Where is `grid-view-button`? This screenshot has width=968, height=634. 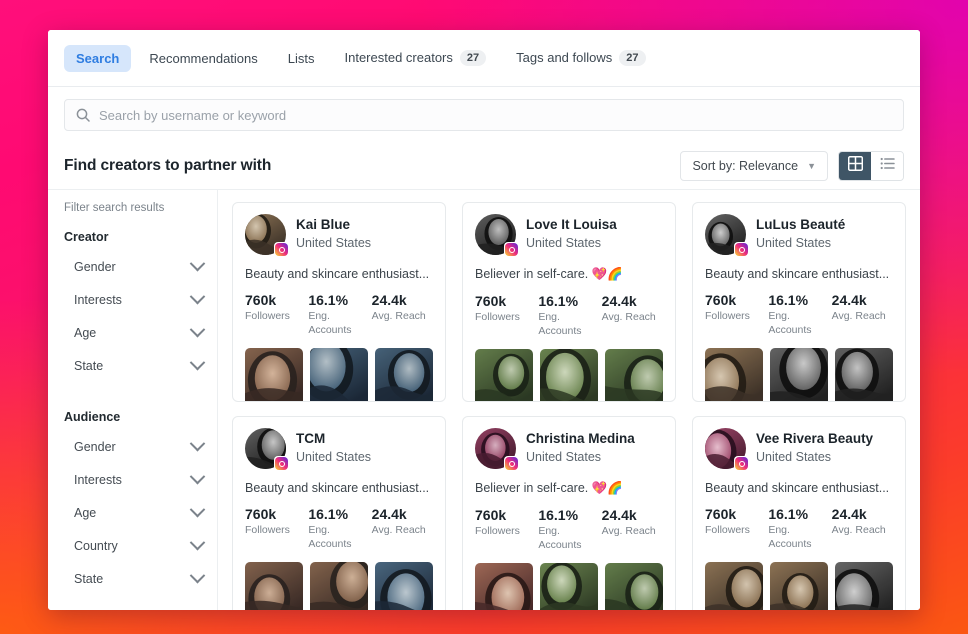
grid-view-button is located at coordinates (855, 166).